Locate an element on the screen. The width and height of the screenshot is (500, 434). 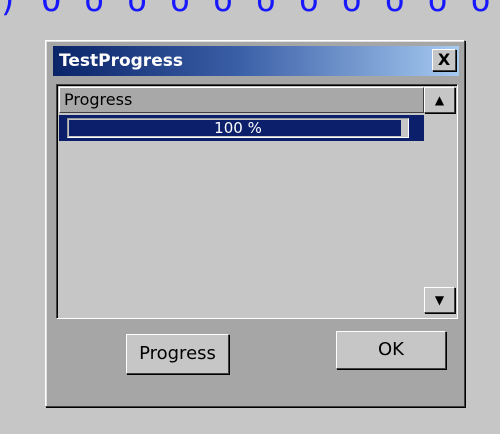
close-button: X is located at coordinates (444, 60).